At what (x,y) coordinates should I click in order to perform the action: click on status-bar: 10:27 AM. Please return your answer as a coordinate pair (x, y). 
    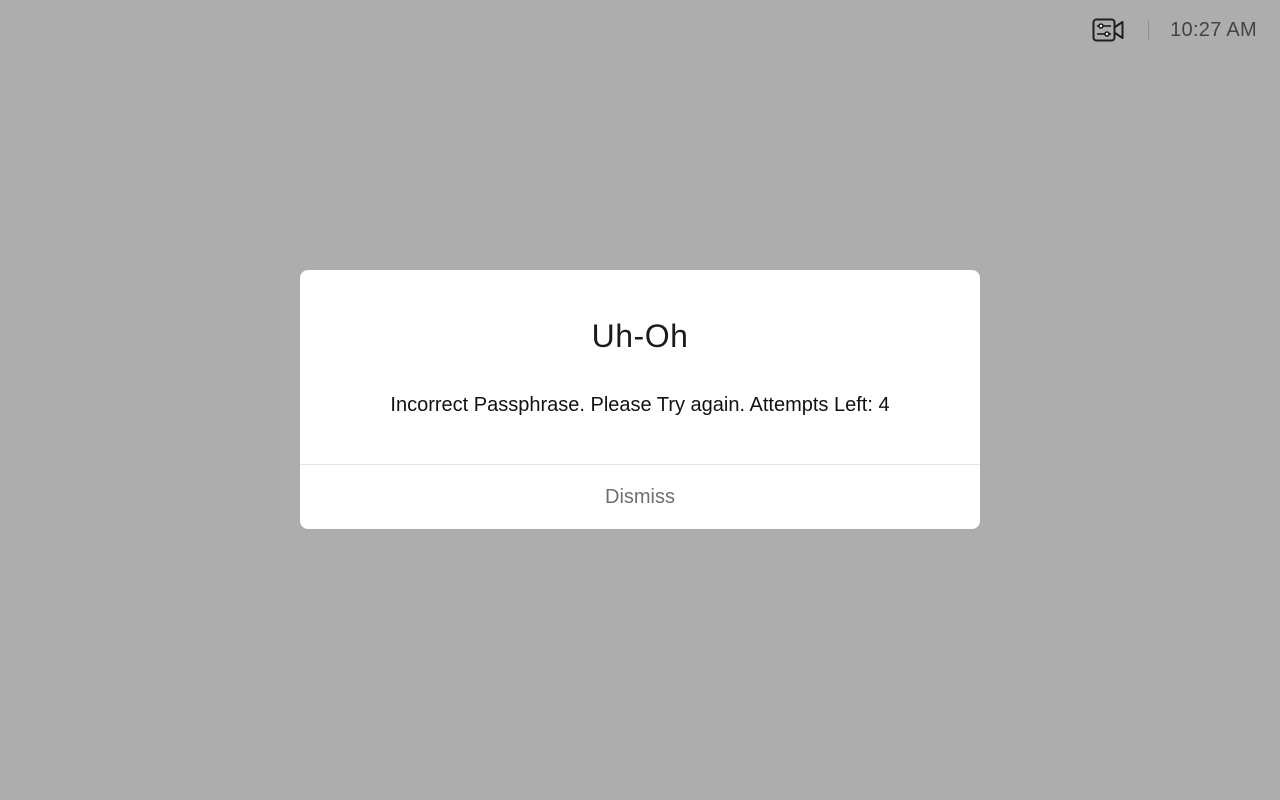
    Looking at the image, I should click on (1185, 30).